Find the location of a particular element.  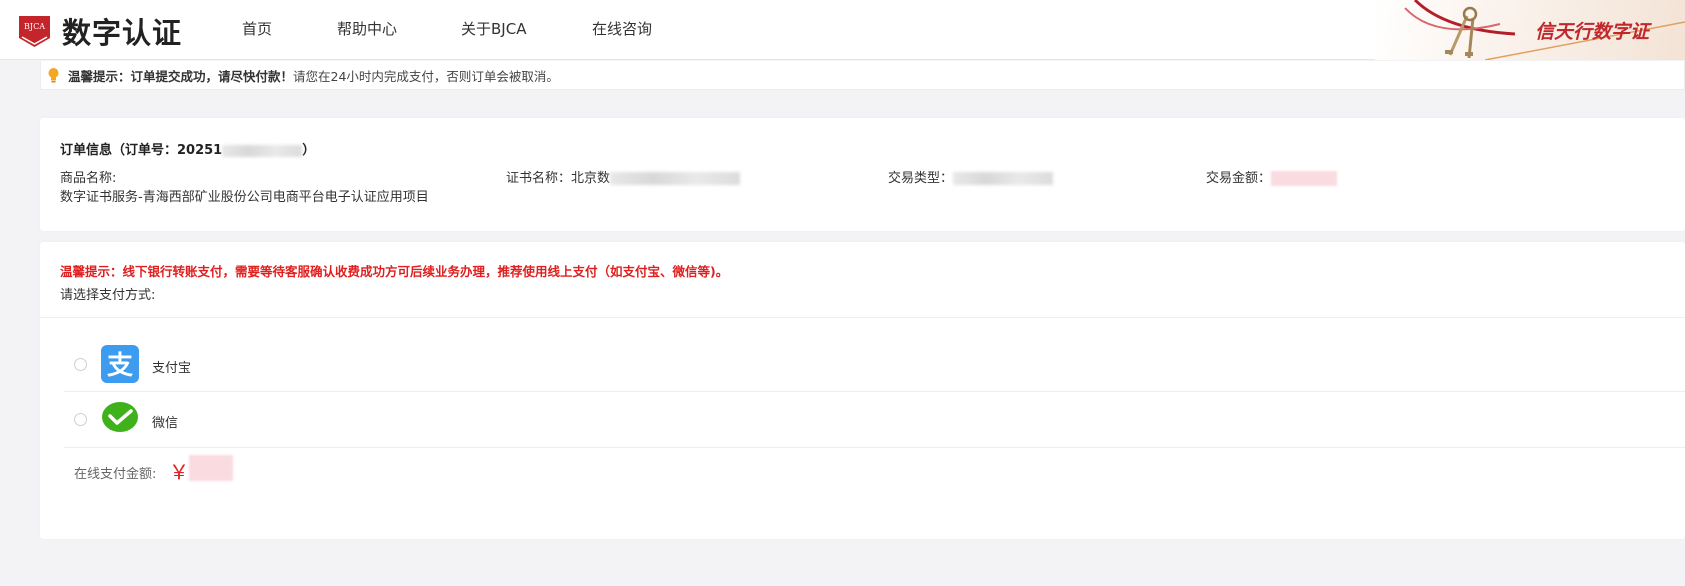

notice-text: 请您在24小时内完成支付，否则订单会被取消。 is located at coordinates (426, 76).